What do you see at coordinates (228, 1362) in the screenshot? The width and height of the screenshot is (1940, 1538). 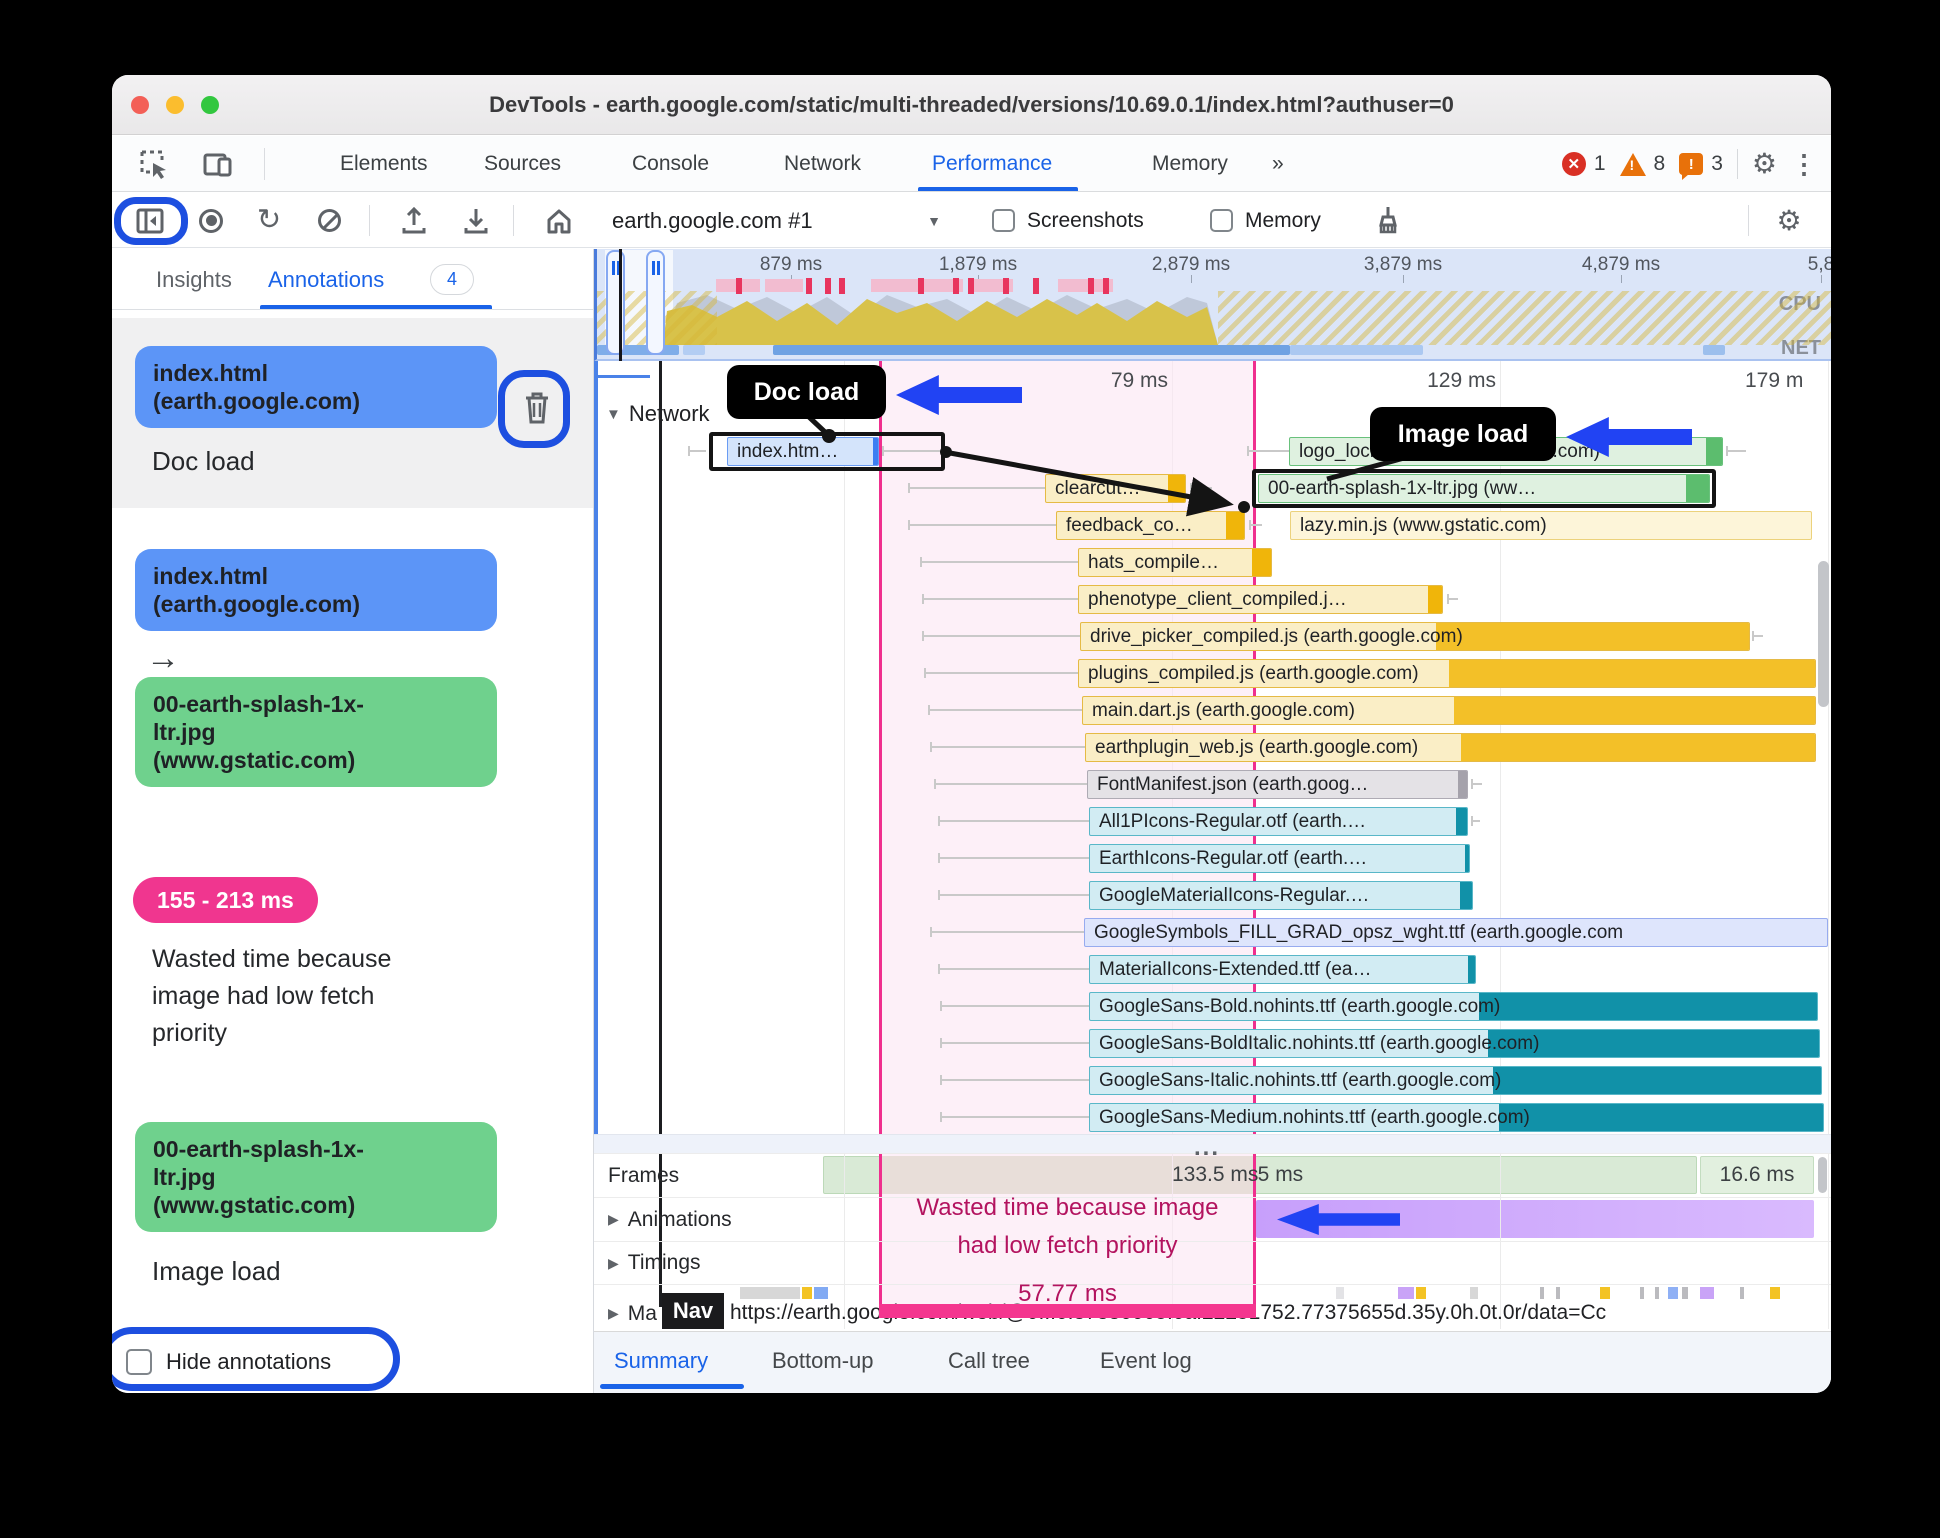 I see `hide-annotations-toggle: Hide annotations` at bounding box center [228, 1362].